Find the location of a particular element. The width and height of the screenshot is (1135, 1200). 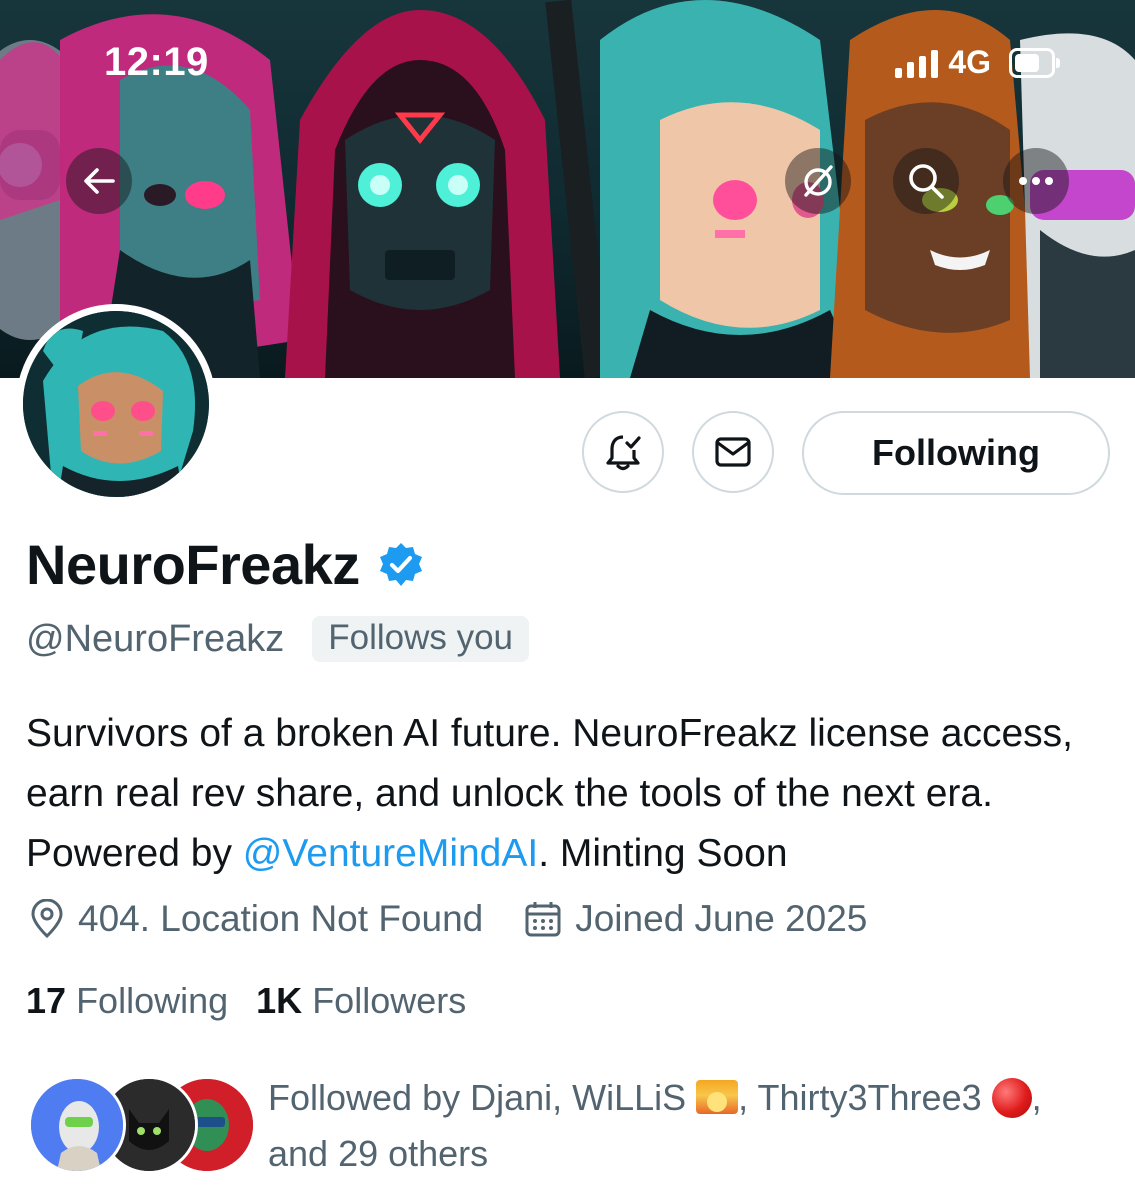

bio-text-end: . Minting Soon is located at coordinates (663, 853).